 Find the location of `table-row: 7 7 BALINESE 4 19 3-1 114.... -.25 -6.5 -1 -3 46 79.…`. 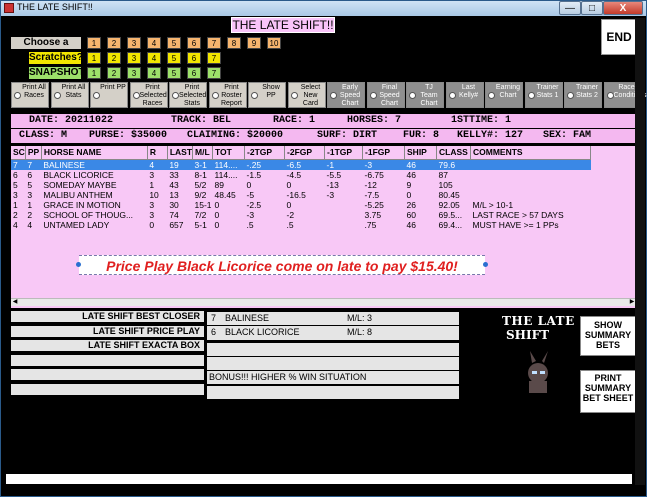

table-row: 7 7 BALINESE 4 19 3-1 114.... -.25 -6.5 -1 -3 46 79.… is located at coordinates (301, 164).